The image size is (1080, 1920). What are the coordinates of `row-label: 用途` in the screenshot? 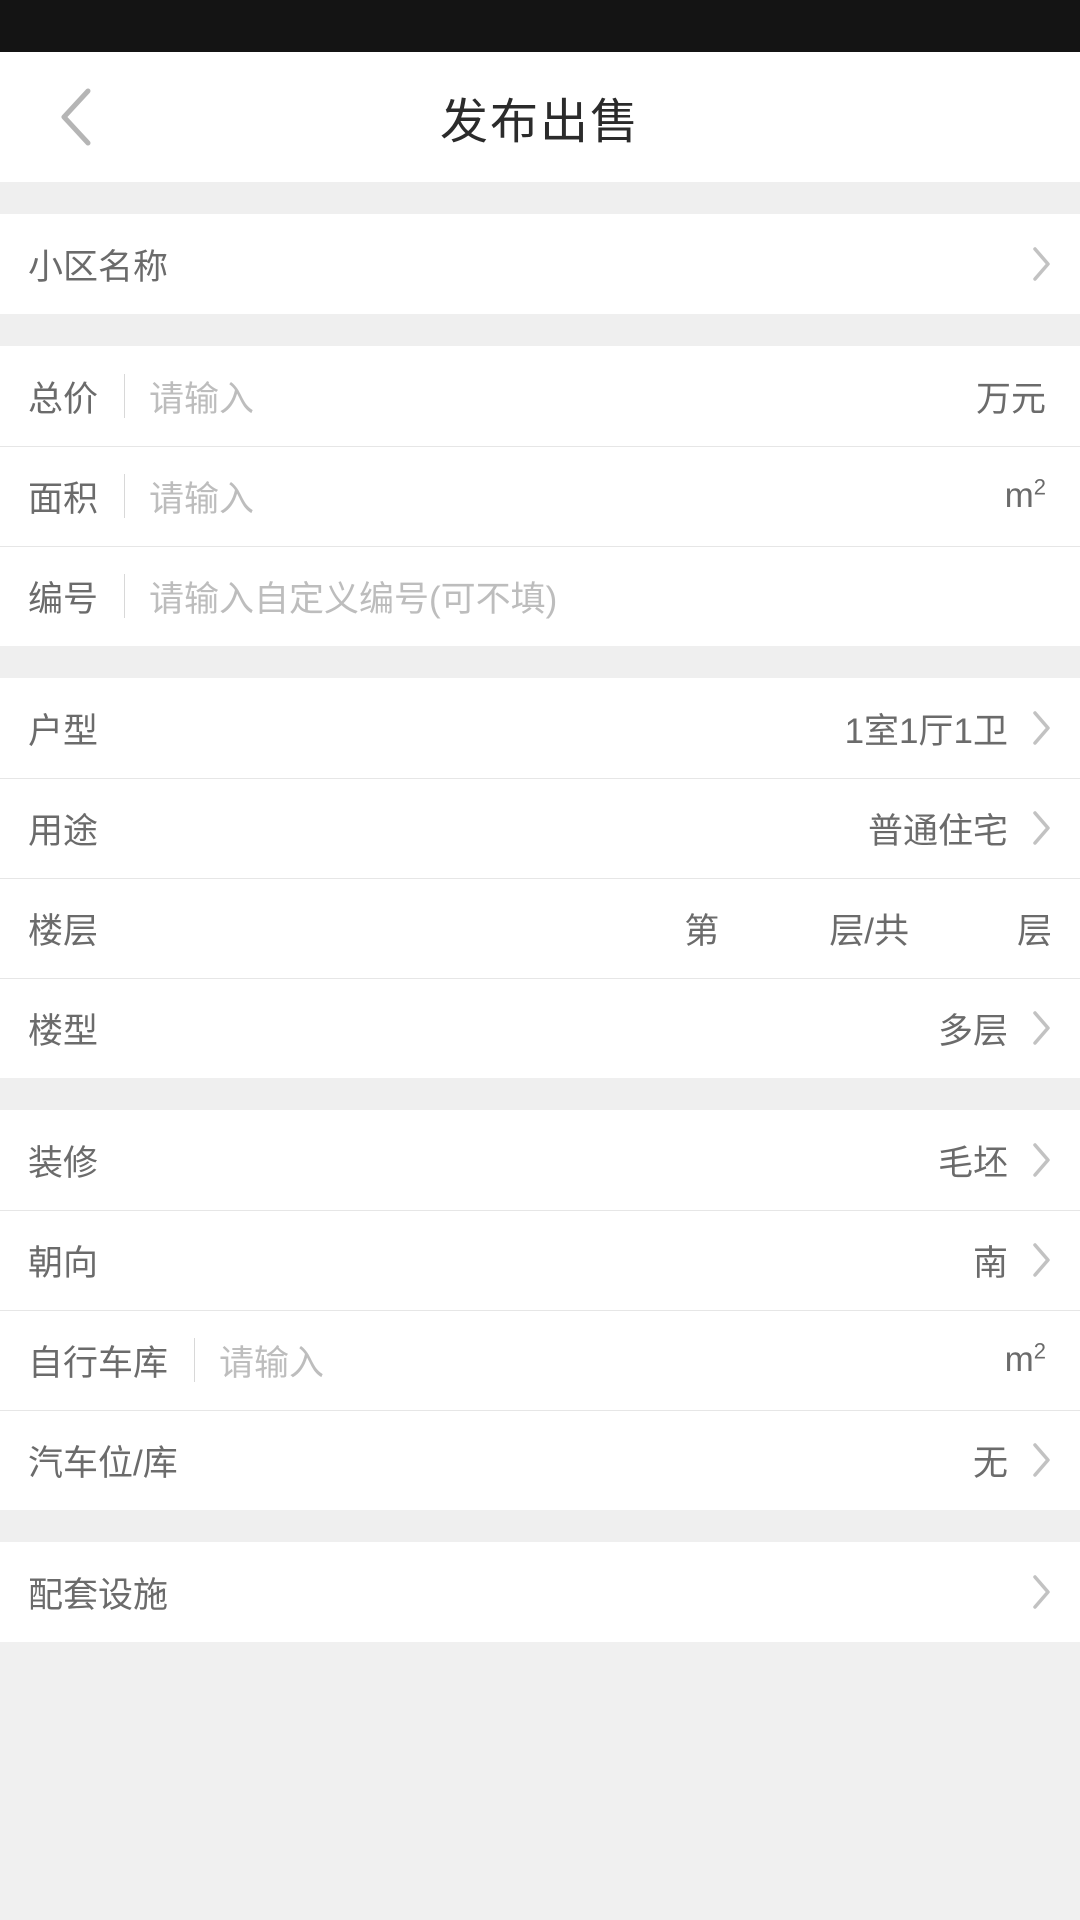 It's located at (63, 831).